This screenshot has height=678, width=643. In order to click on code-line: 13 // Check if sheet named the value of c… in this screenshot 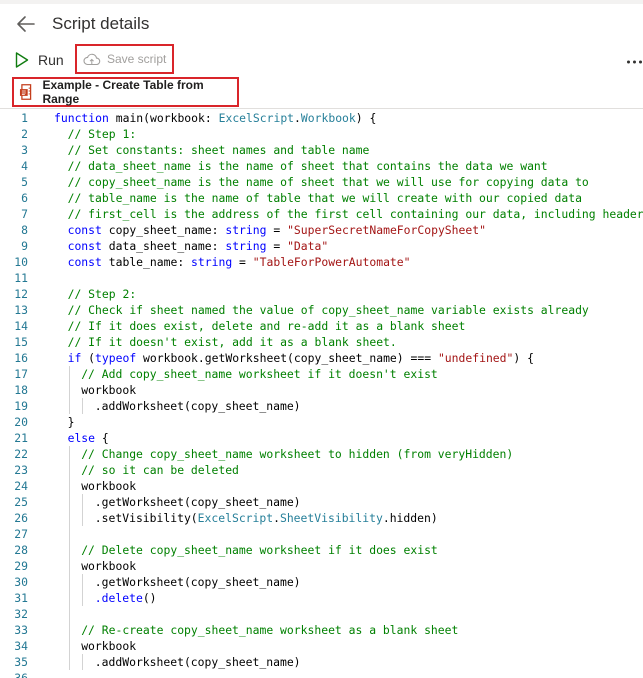, I will do `click(321, 310)`.